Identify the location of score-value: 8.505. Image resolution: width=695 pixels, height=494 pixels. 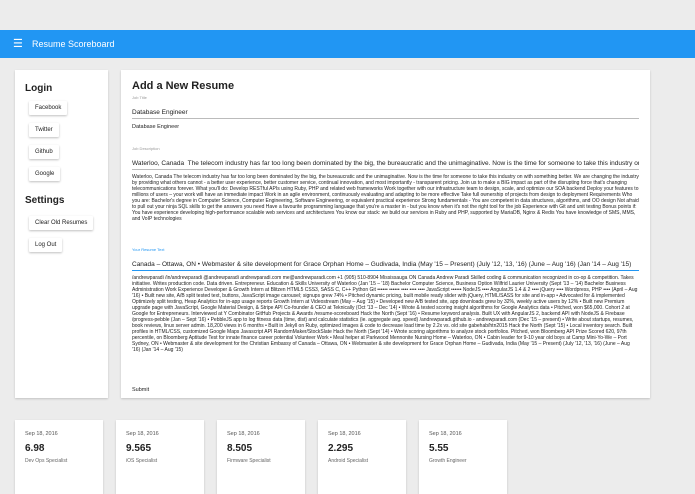
(240, 448).